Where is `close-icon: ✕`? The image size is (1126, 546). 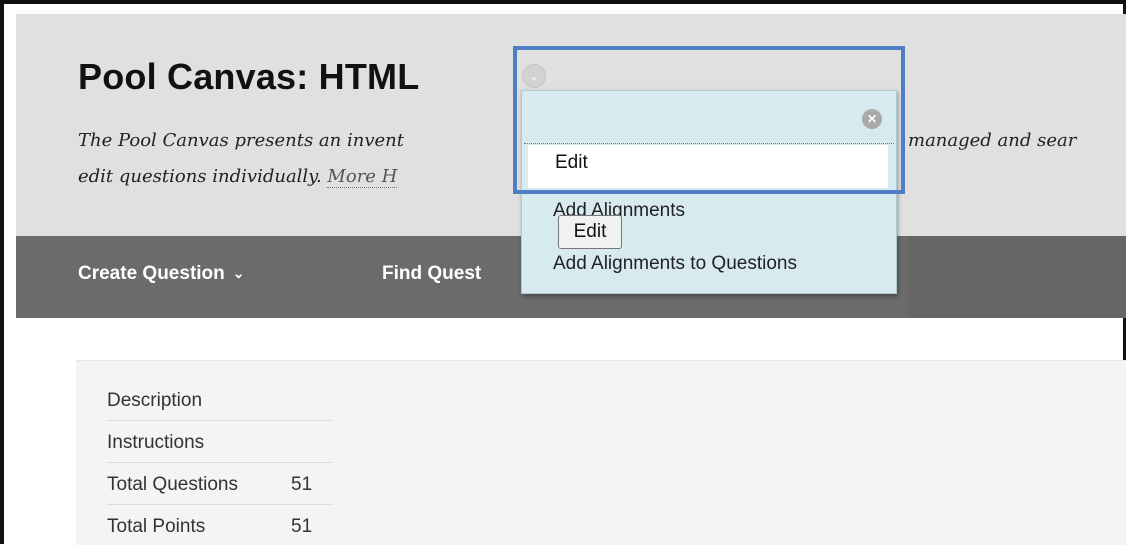 close-icon: ✕ is located at coordinates (872, 119).